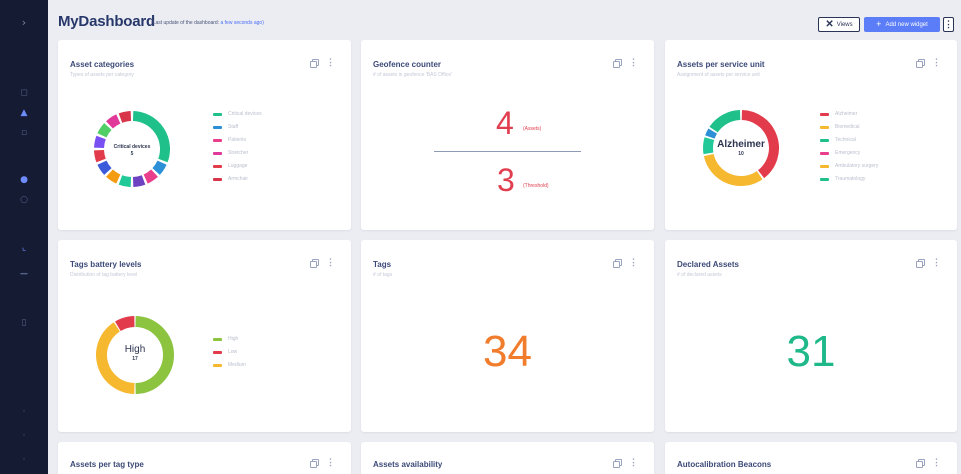  What do you see at coordinates (24, 323) in the screenshot?
I see `database-icon: ▯` at bounding box center [24, 323].